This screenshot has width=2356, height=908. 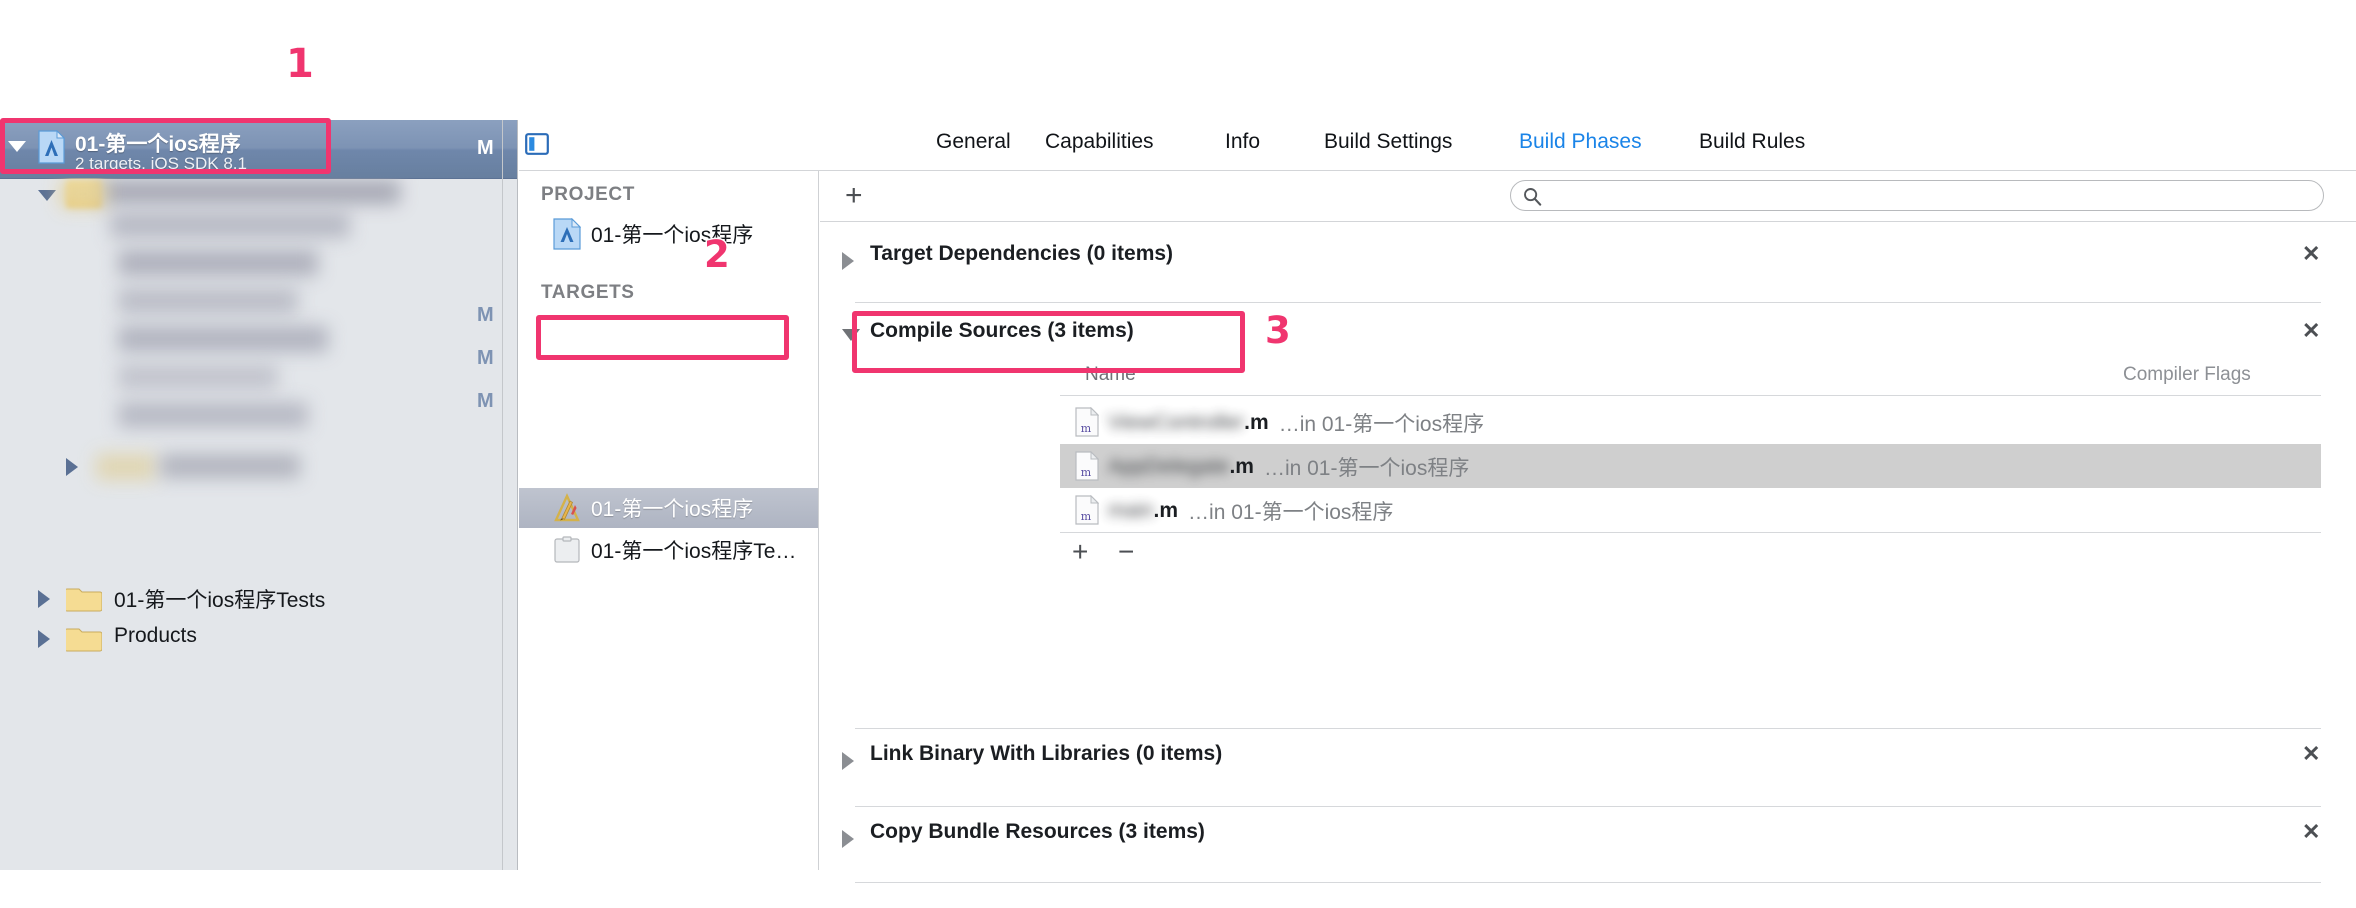 What do you see at coordinates (854, 196) in the screenshot?
I see `add-build-phase-button: +` at bounding box center [854, 196].